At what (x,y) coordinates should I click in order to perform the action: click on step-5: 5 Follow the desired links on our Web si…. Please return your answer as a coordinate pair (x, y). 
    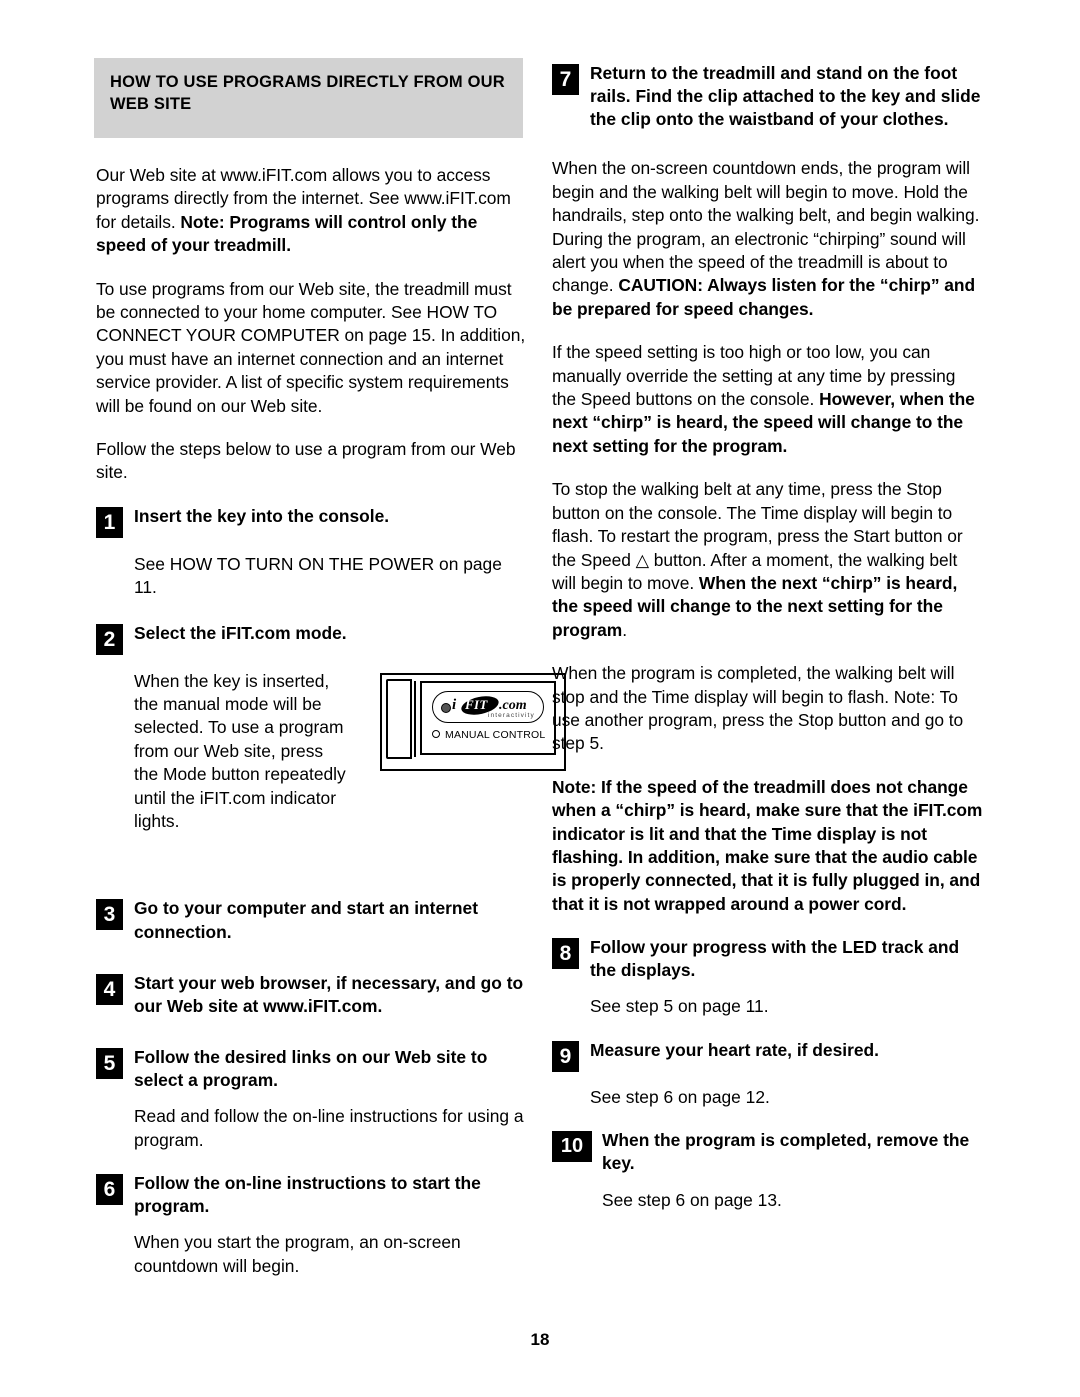
    Looking at the image, I should click on (312, 1069).